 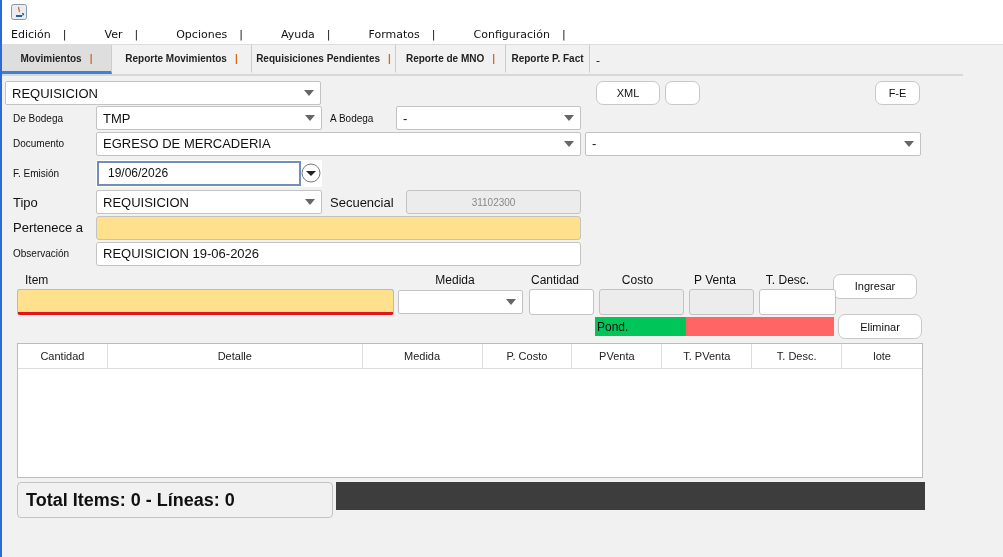 What do you see at coordinates (511, 34) in the screenshot?
I see `menu-item: Configuración` at bounding box center [511, 34].